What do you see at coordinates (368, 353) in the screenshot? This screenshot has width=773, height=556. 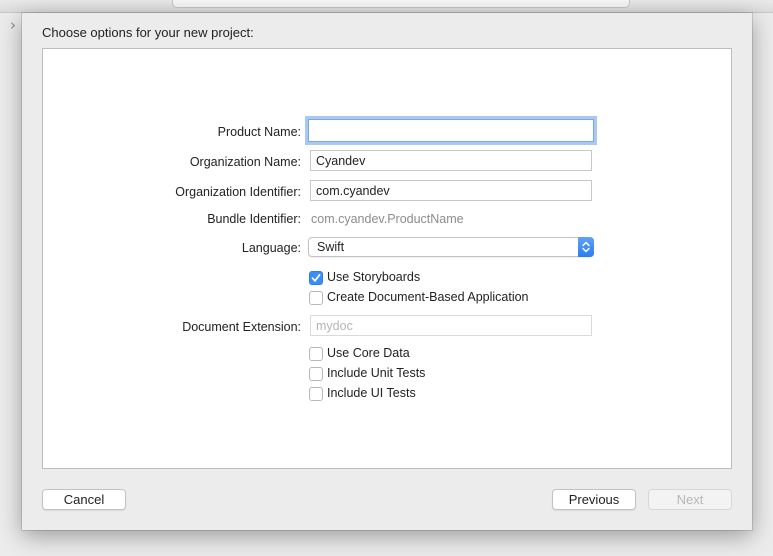 I see `use-core-data-label: Use Core Data` at bounding box center [368, 353].